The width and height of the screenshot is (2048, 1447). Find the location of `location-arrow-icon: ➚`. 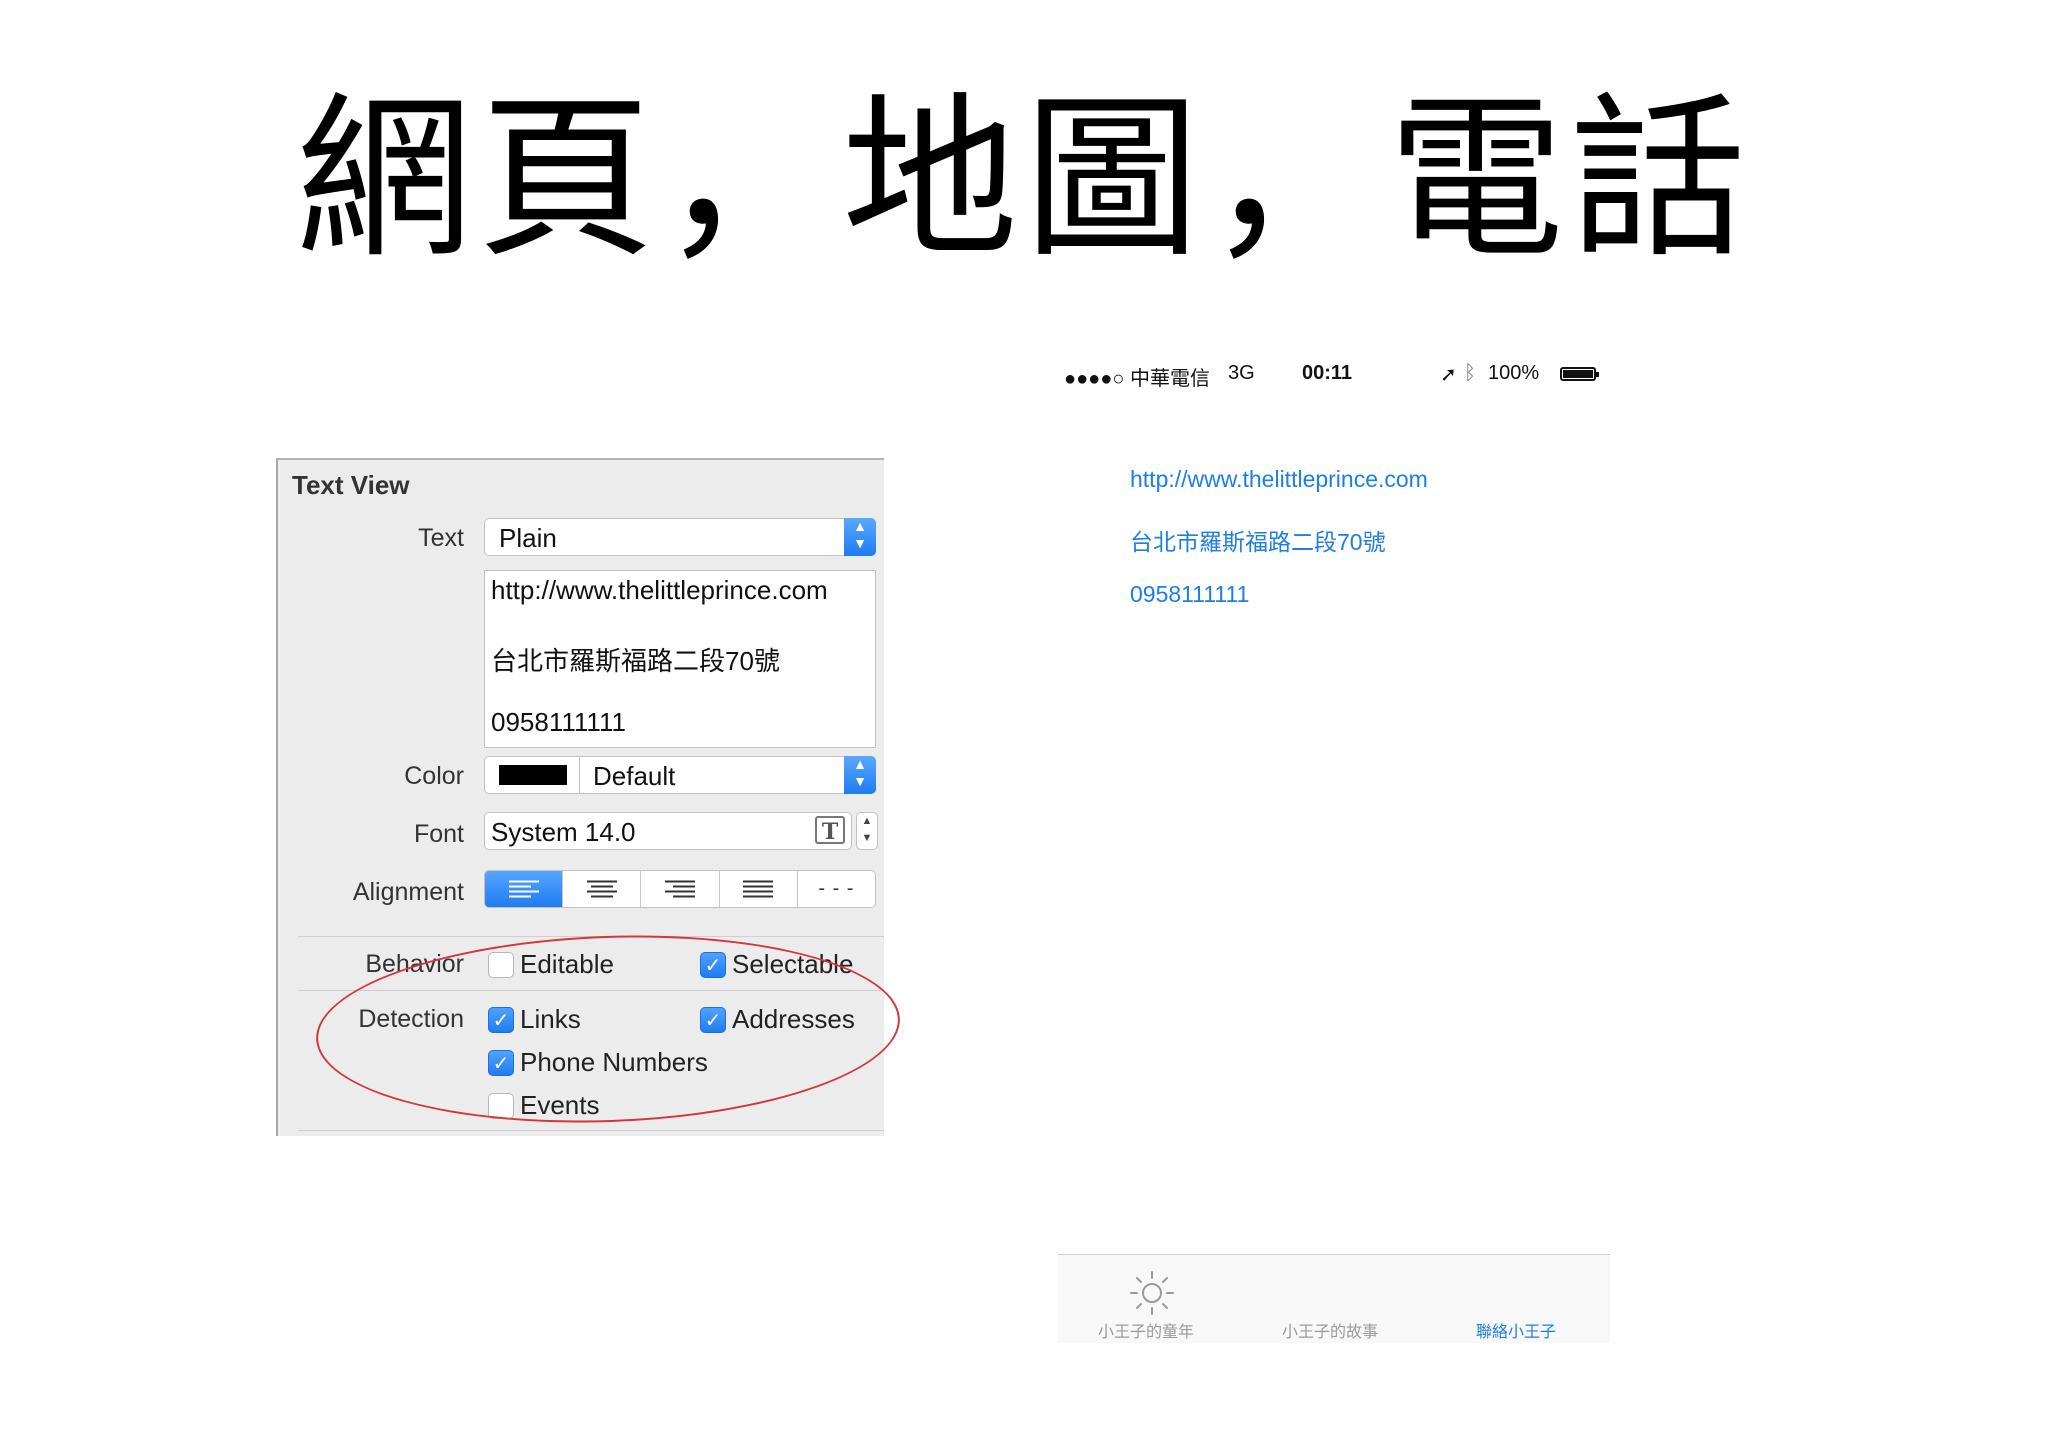

location-arrow-icon: ➚ is located at coordinates (1448, 375).